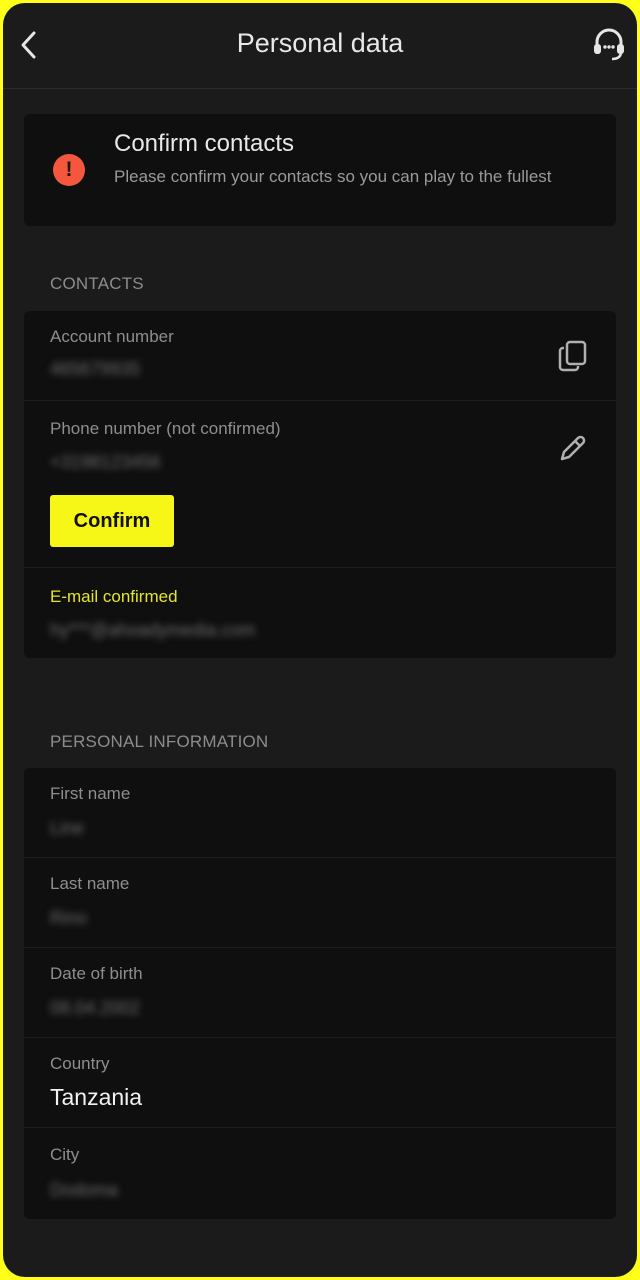  I want to click on copy-icon, so click(572, 356).